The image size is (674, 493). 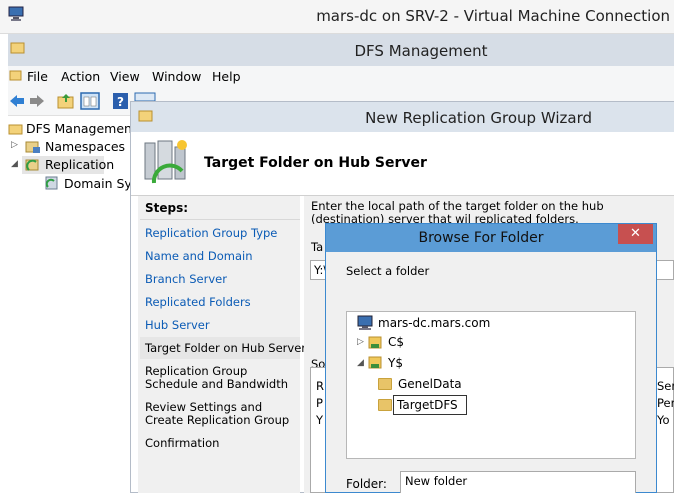 What do you see at coordinates (14, 145) in the screenshot?
I see `tree-expand-icon: ▷` at bounding box center [14, 145].